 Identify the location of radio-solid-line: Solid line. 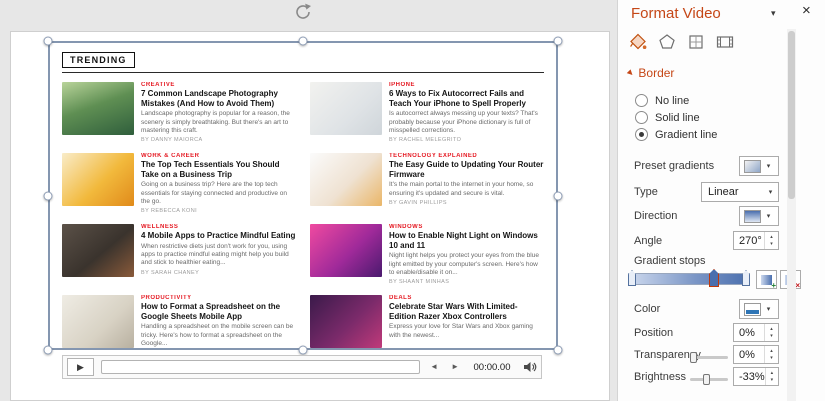
(667, 117).